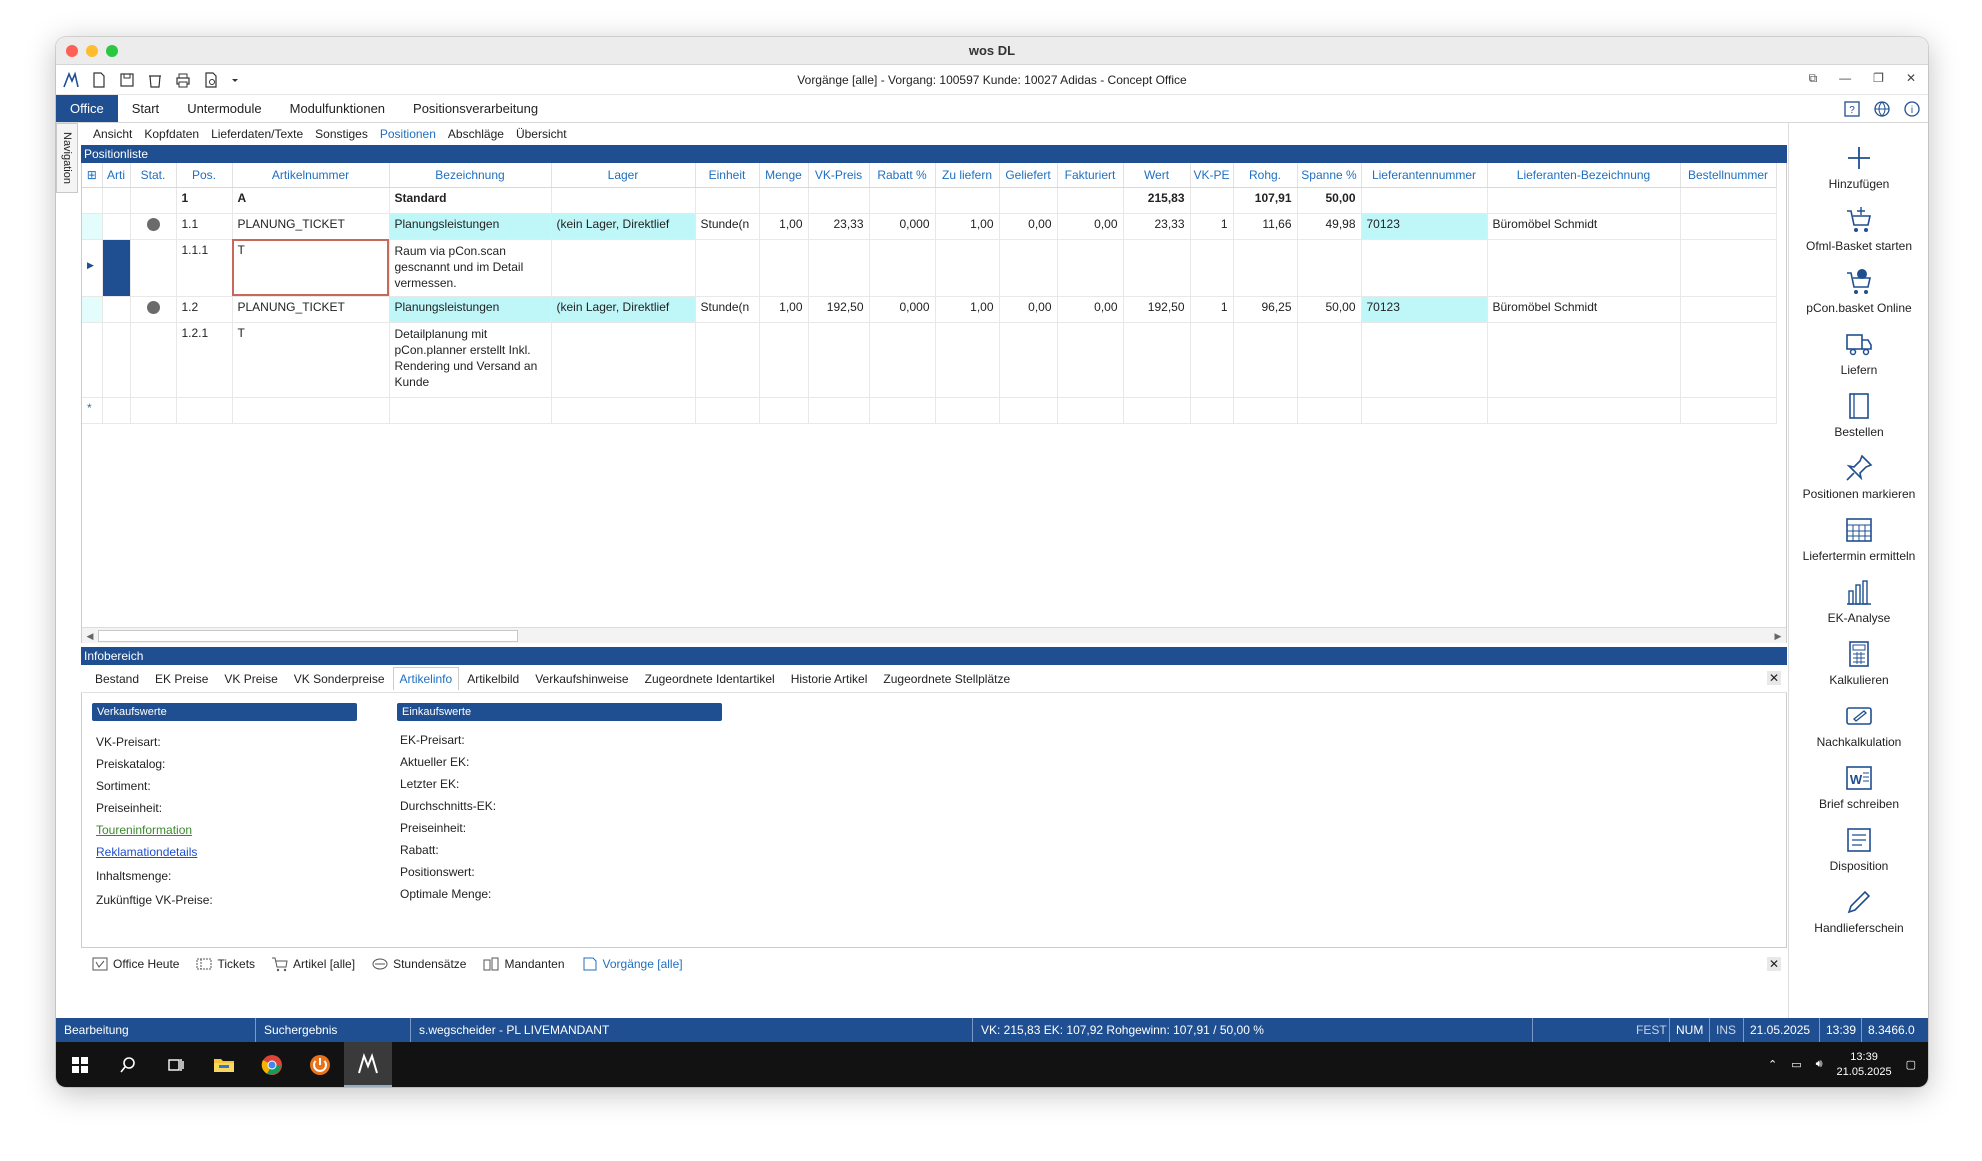 The height and width of the screenshot is (1161, 1982). Describe the element at coordinates (128, 1064) in the screenshot. I see `taskbar-search` at that location.